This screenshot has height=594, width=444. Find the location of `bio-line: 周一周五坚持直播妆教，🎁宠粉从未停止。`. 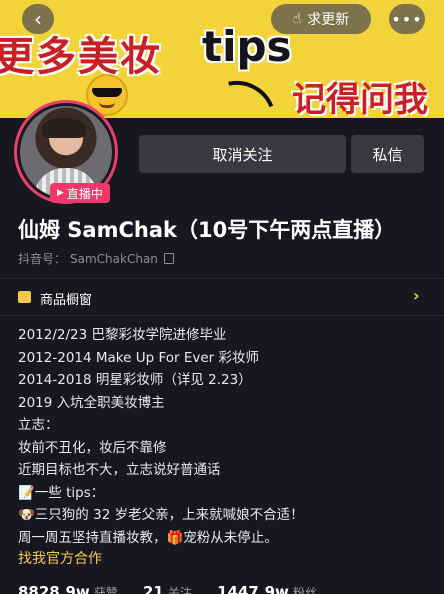

bio-line: 周一周五坚持直播妆教，🎁宠粉从未停止。 is located at coordinates (148, 537).